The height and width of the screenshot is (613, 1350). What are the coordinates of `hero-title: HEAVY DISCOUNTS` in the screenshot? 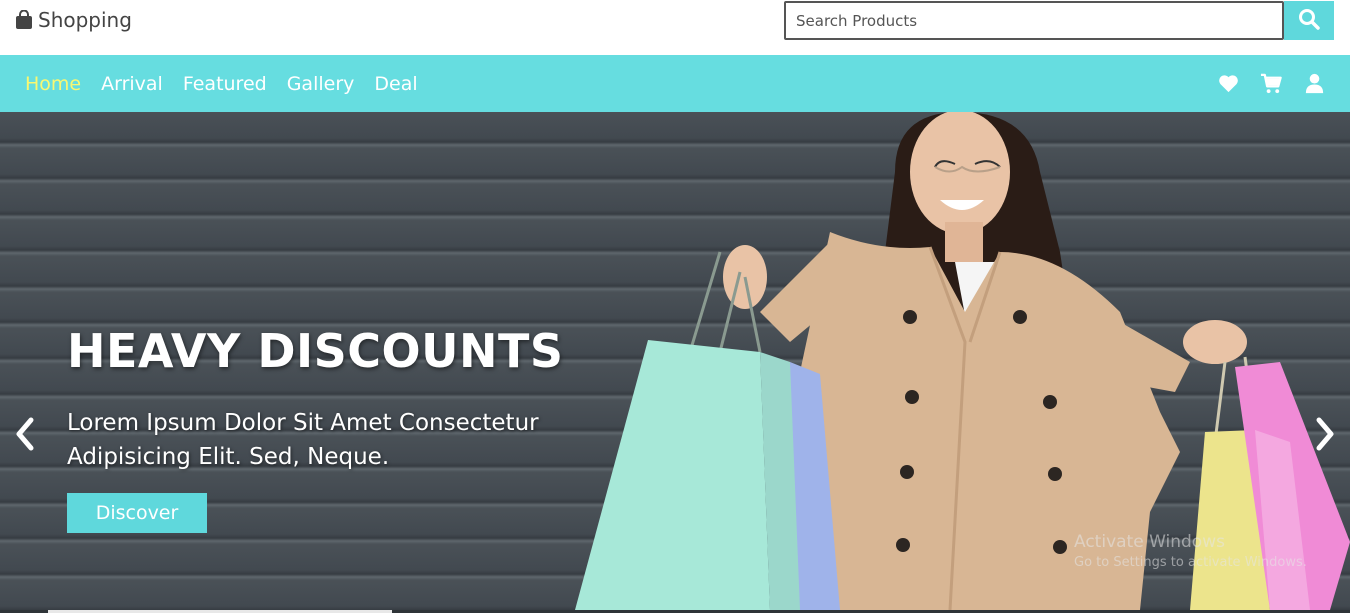 It's located at (315, 351).